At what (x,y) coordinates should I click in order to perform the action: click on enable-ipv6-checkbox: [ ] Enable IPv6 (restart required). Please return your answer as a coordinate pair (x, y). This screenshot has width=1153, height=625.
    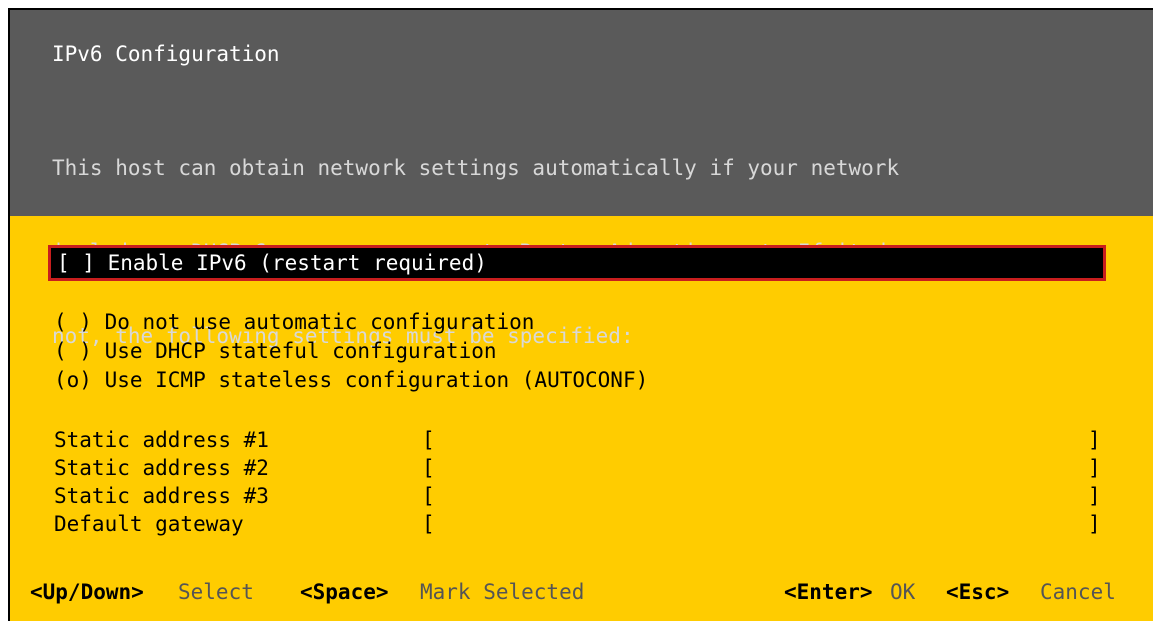
    Looking at the image, I should click on (577, 263).